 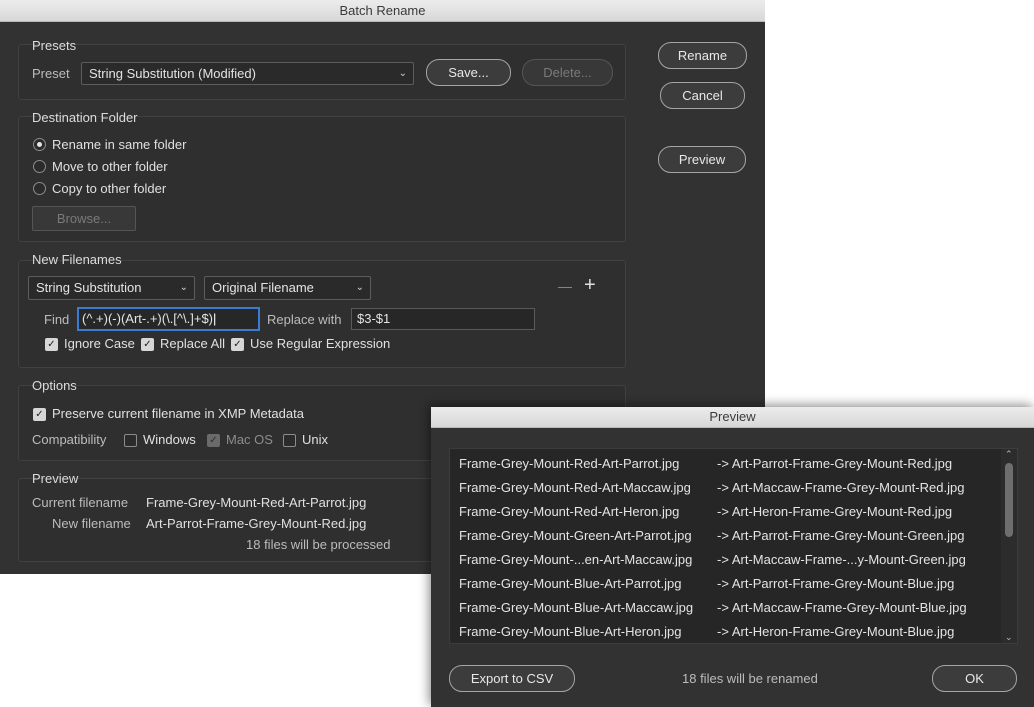 I want to click on current-filename-label: Current filename, so click(x=80, y=502).